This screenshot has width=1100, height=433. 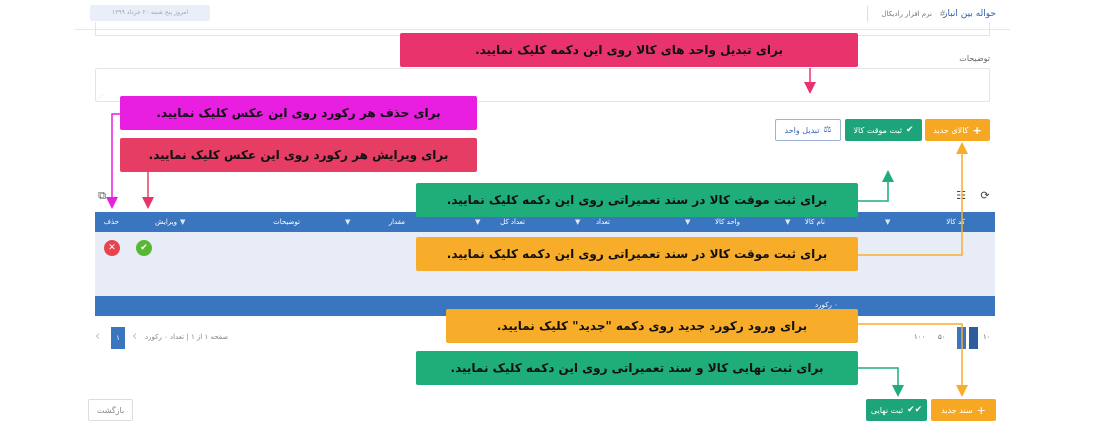 What do you see at coordinates (165, 222) in the screenshot?
I see `column-header-edit: ویرایش` at bounding box center [165, 222].